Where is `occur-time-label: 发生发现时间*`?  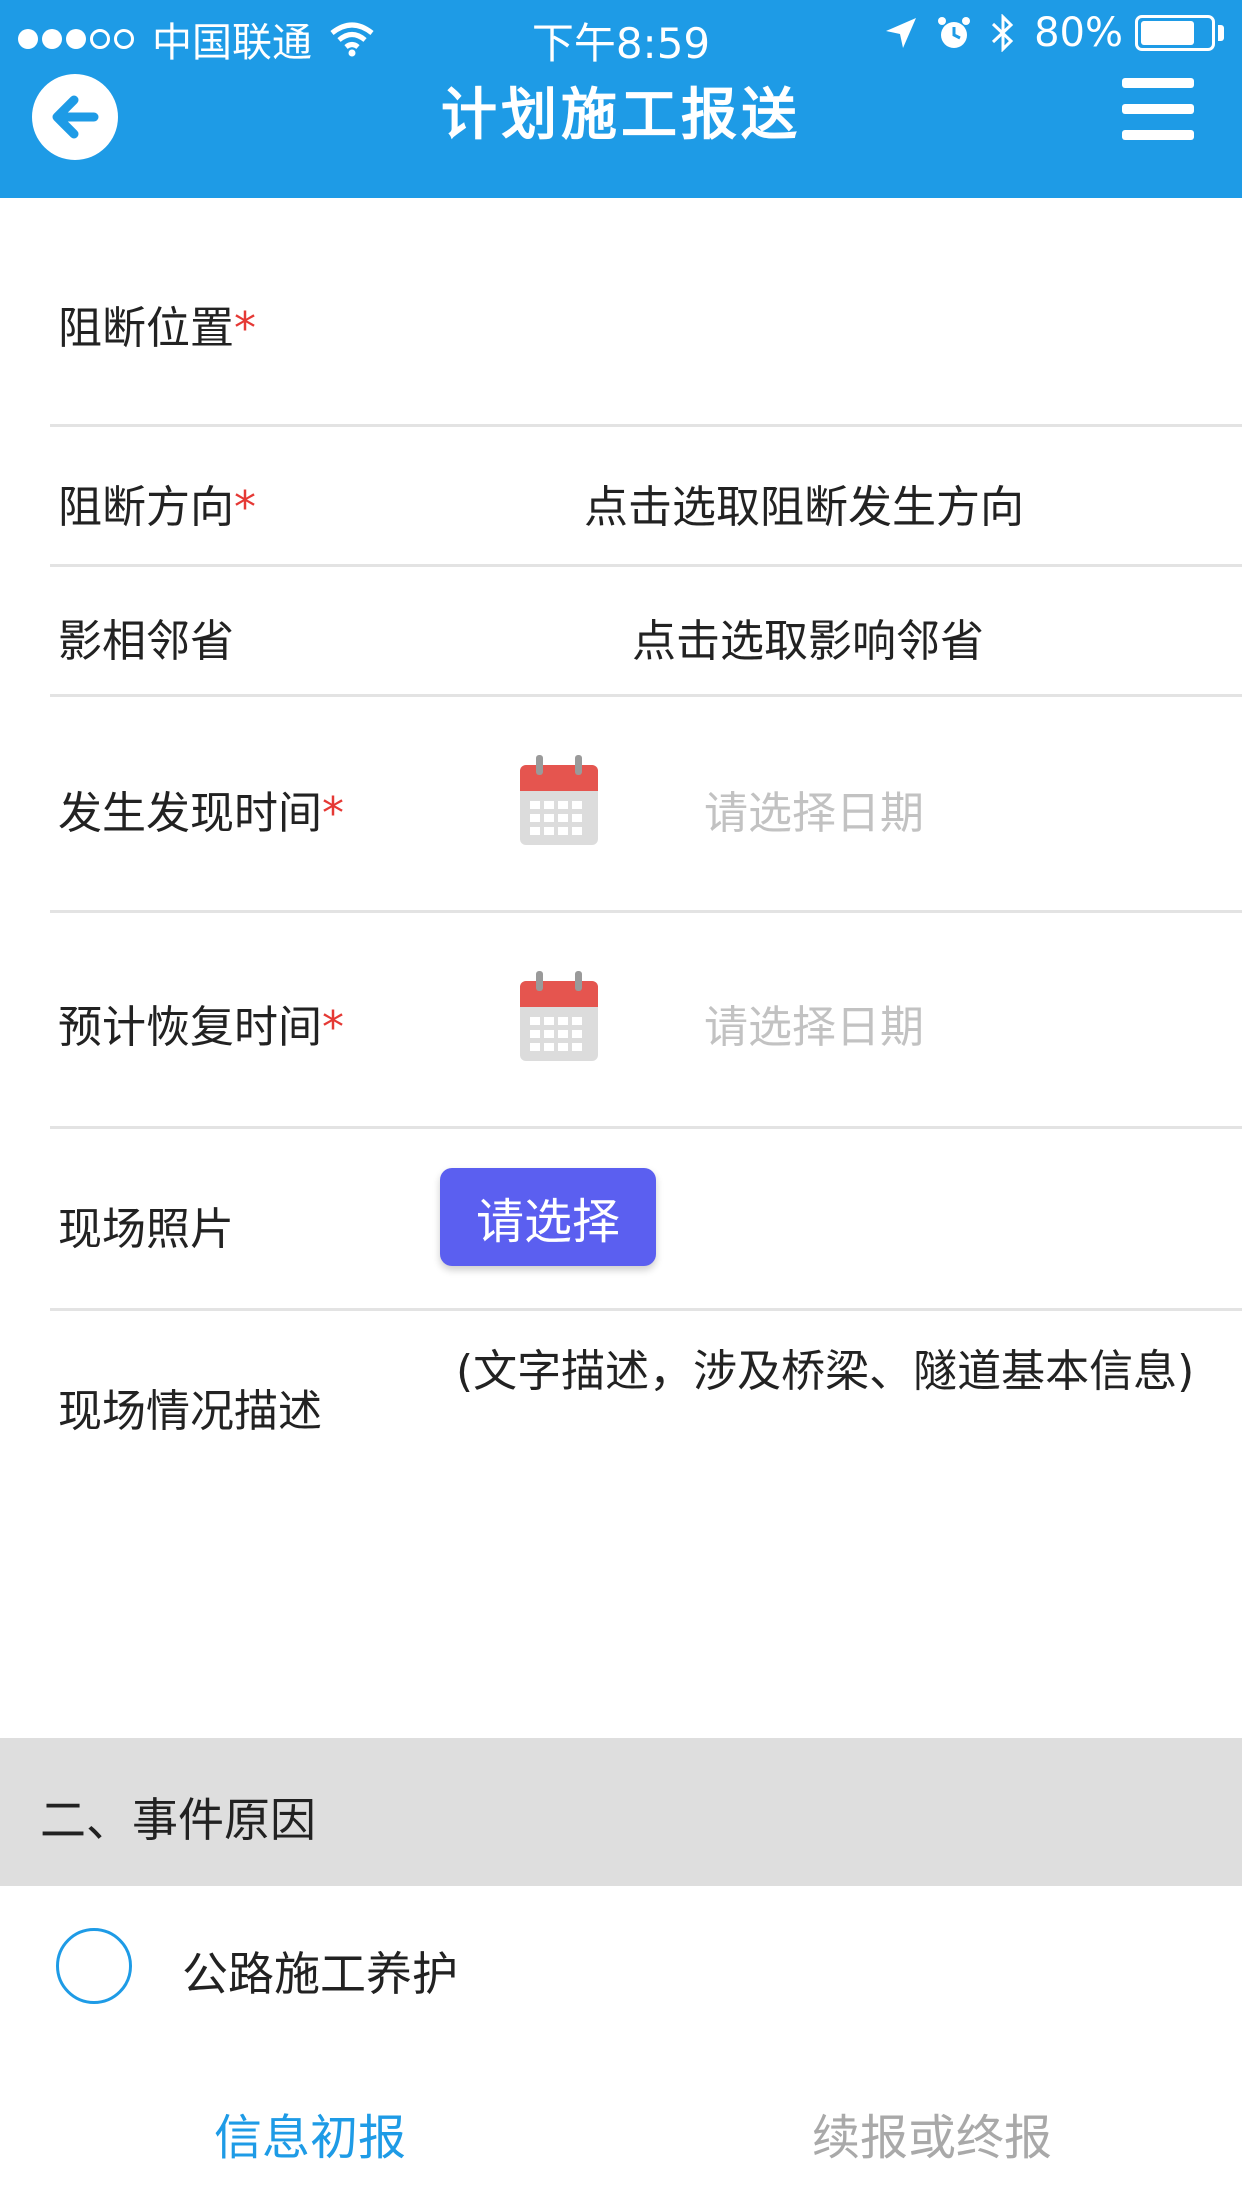 occur-time-label: 发生发现时间* is located at coordinates (201, 813).